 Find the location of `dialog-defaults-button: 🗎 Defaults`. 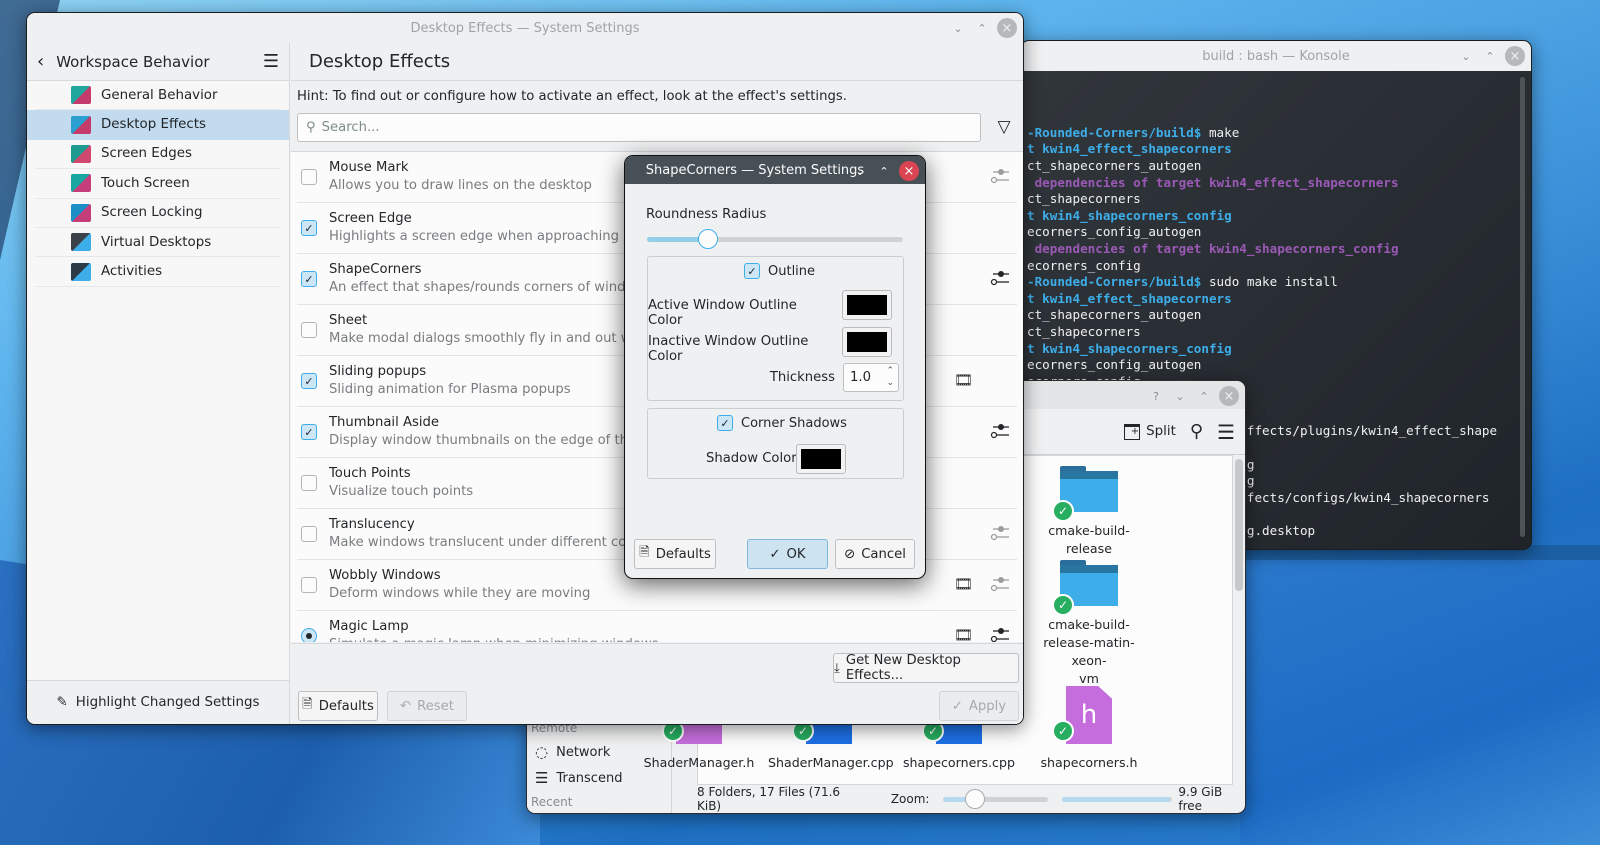

dialog-defaults-button: 🗎 Defaults is located at coordinates (675, 554).